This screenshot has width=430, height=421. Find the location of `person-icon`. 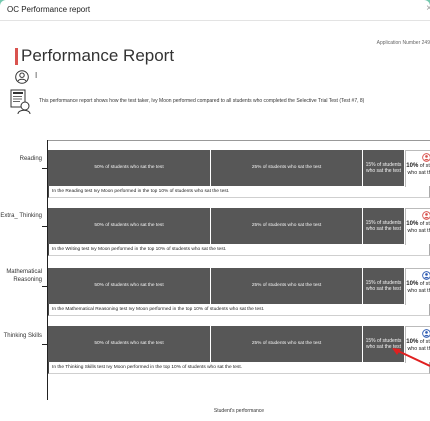

person-icon is located at coordinates (22, 77).